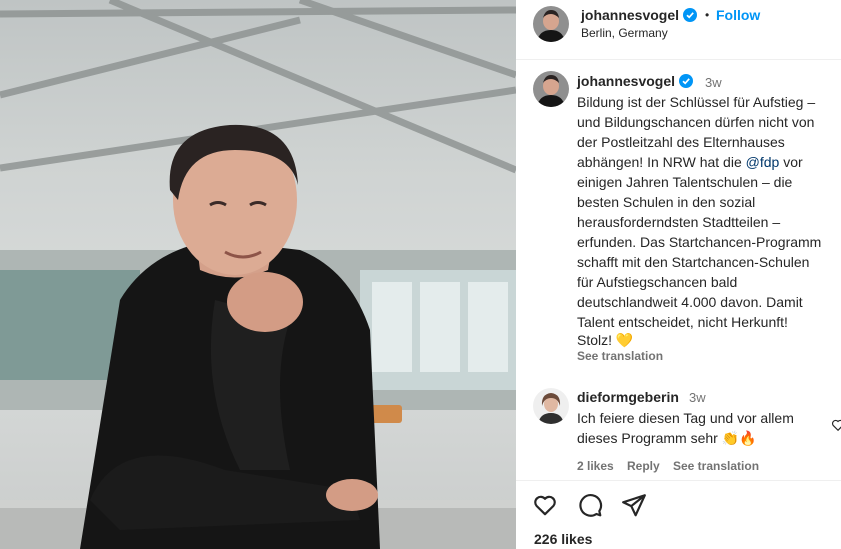 The height and width of the screenshot is (549, 841). What do you see at coordinates (690, 302) in the screenshot?
I see `caption-line: deutschlandweit 4.000 davon. Damit` at bounding box center [690, 302].